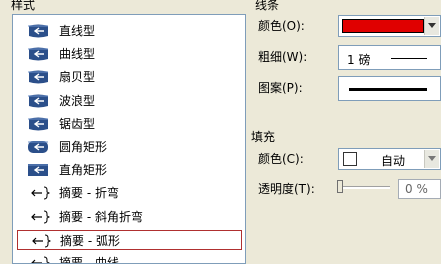 Image resolution: width=441 pixels, height=264 pixels. Describe the element at coordinates (129, 77) in the screenshot. I see `style-list-item: 扇贝型` at that location.